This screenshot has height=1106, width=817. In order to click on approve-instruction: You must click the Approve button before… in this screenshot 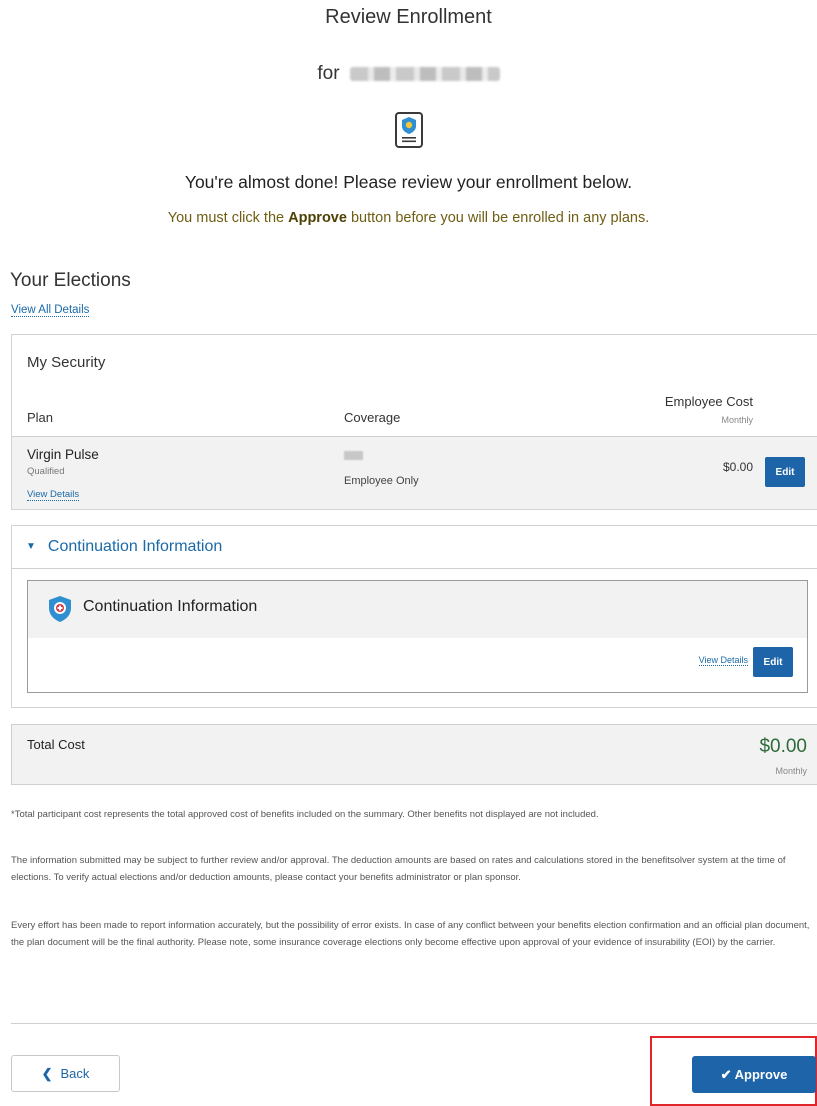, I will do `click(408, 218)`.